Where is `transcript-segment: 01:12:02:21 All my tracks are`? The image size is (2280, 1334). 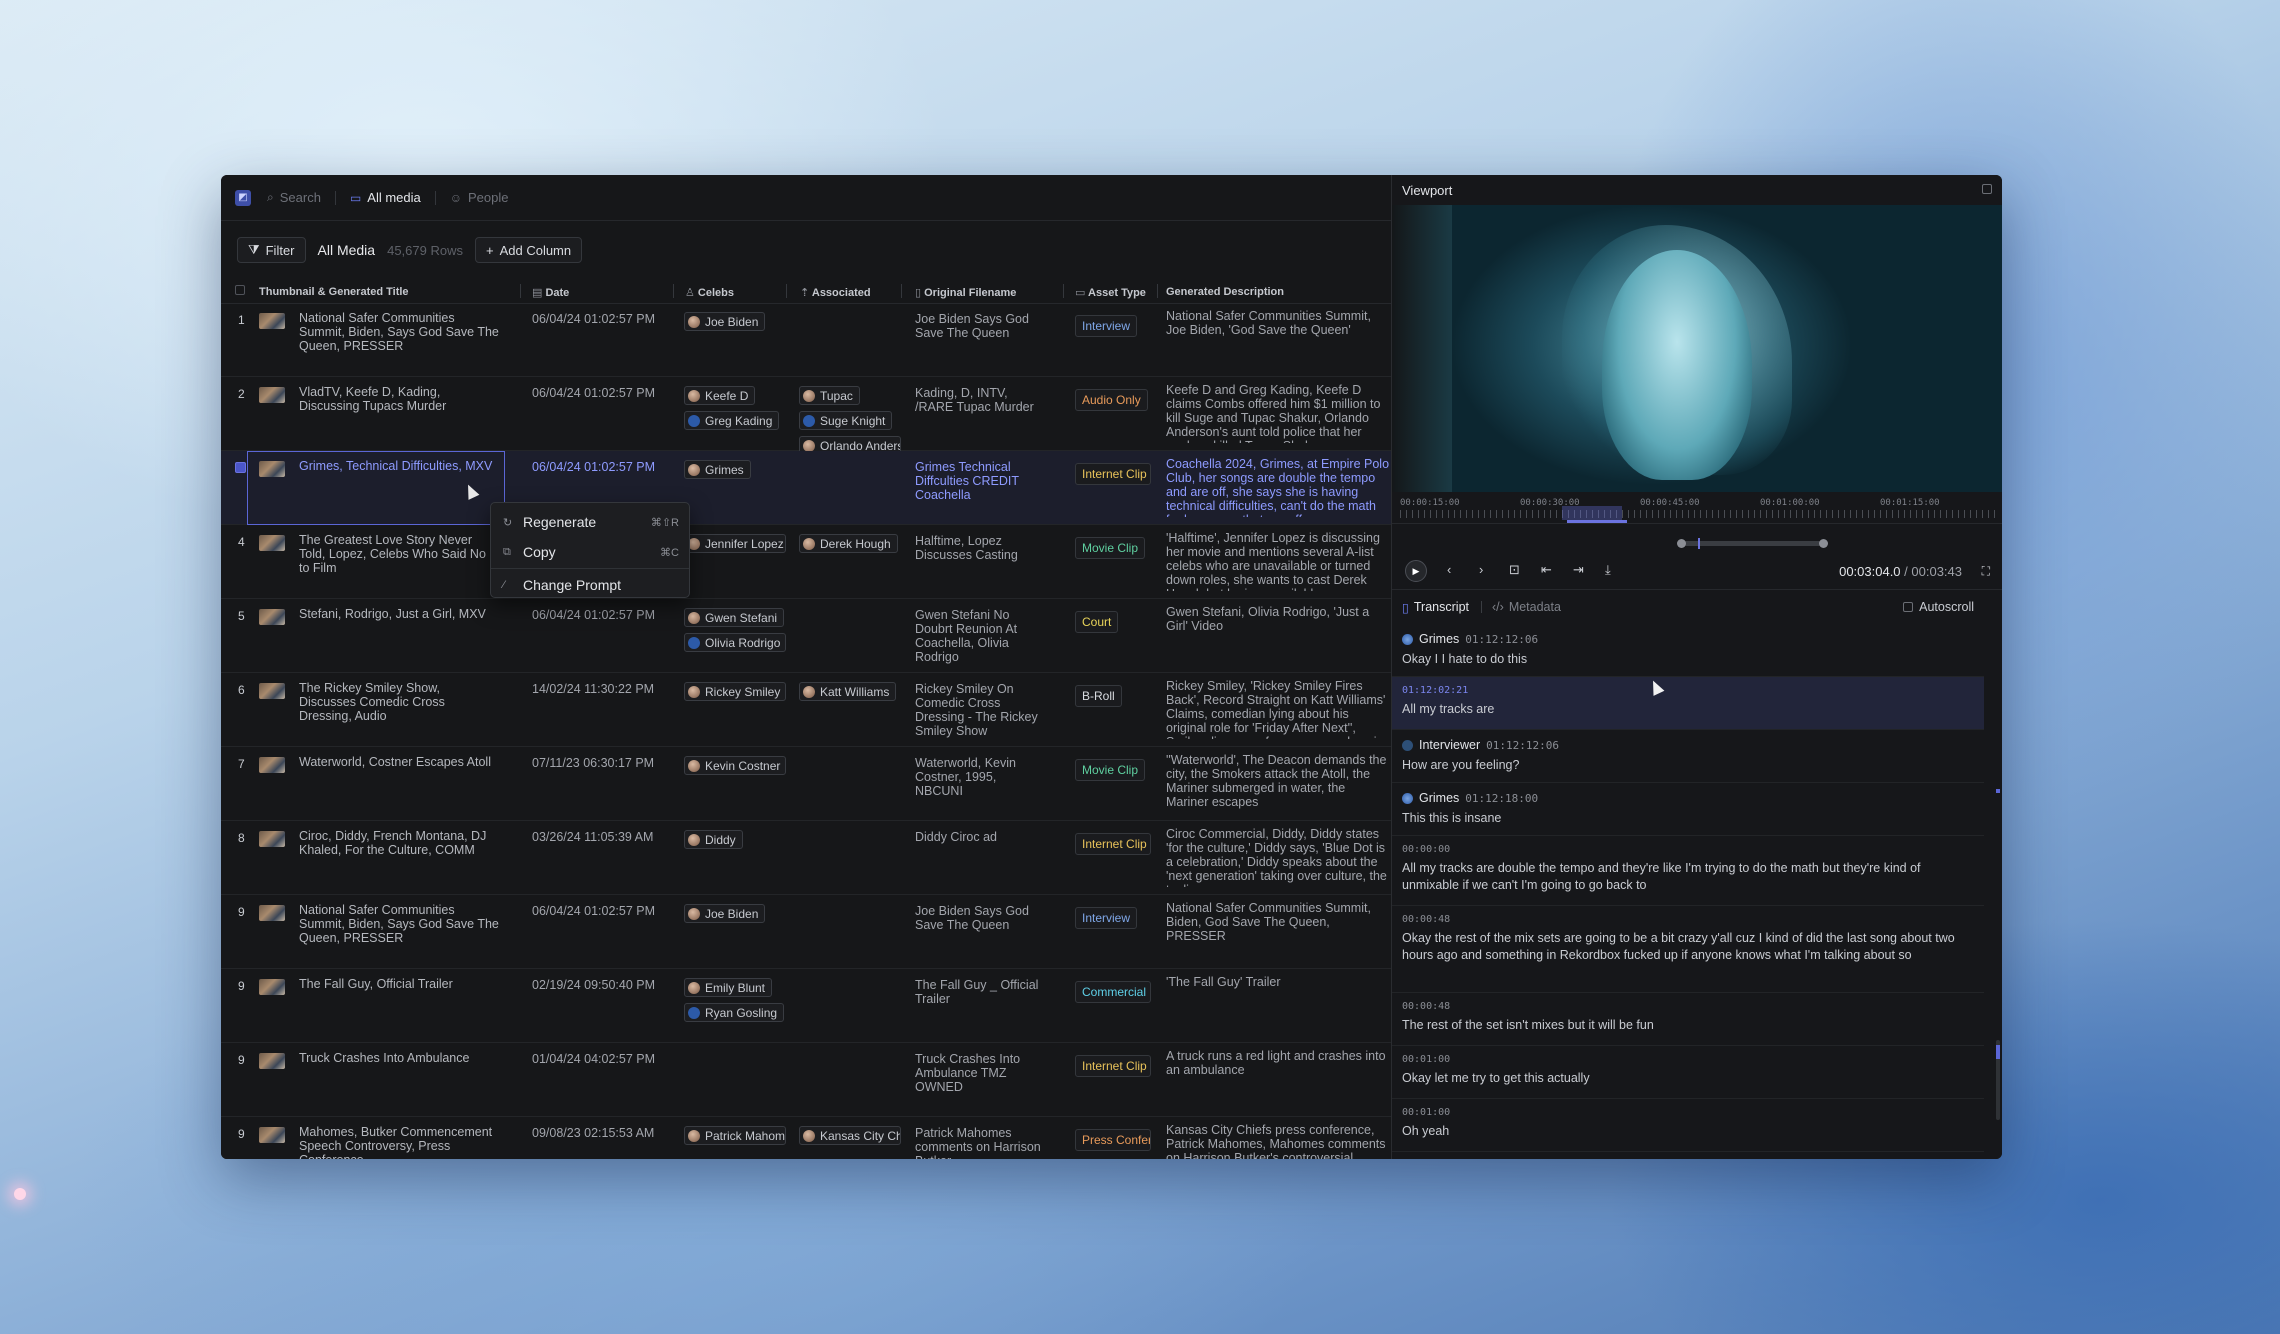
transcript-segment: 01:12:02:21 All my tracks are is located at coordinates (1688, 703).